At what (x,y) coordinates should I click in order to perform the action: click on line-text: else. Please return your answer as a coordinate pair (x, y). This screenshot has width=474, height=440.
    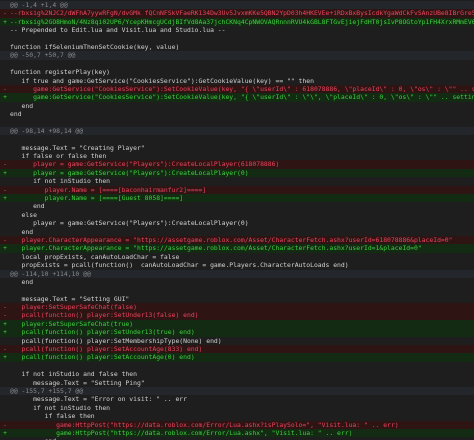
    Looking at the image, I should click on (23, 214).